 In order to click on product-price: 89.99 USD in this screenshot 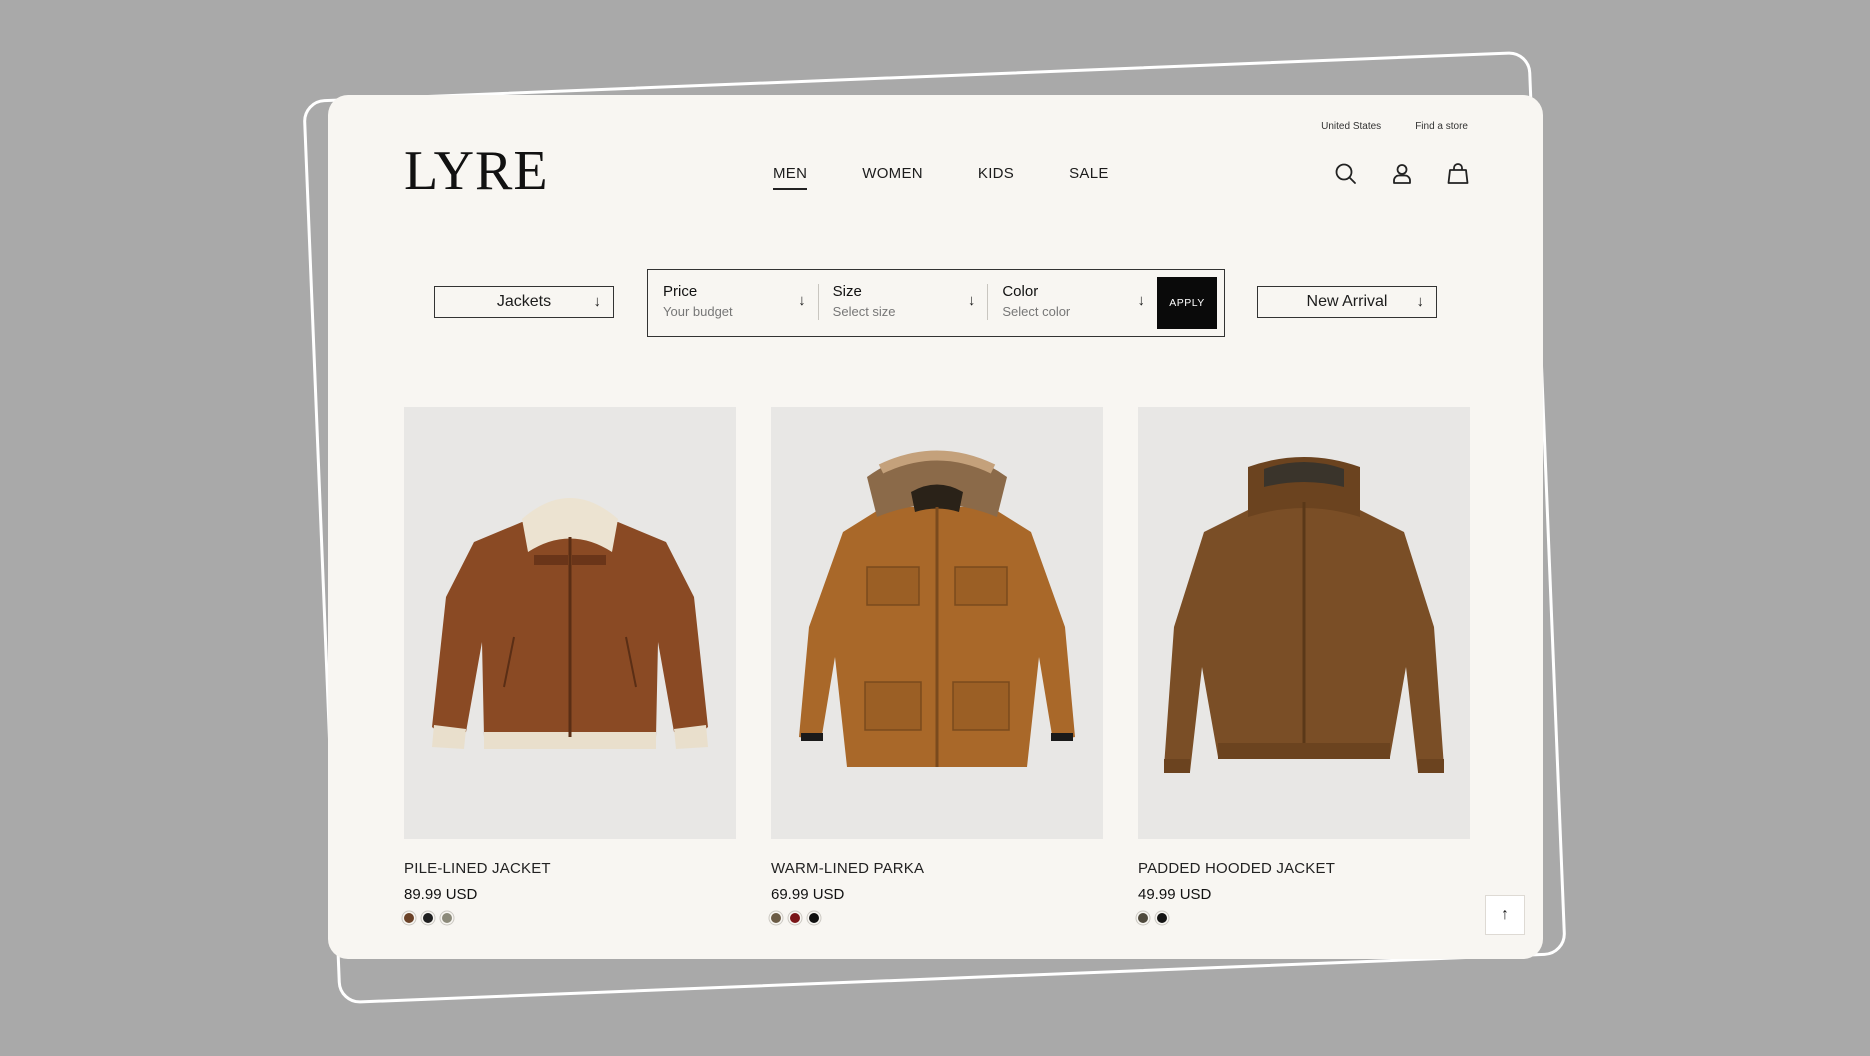, I will do `click(441, 894)`.